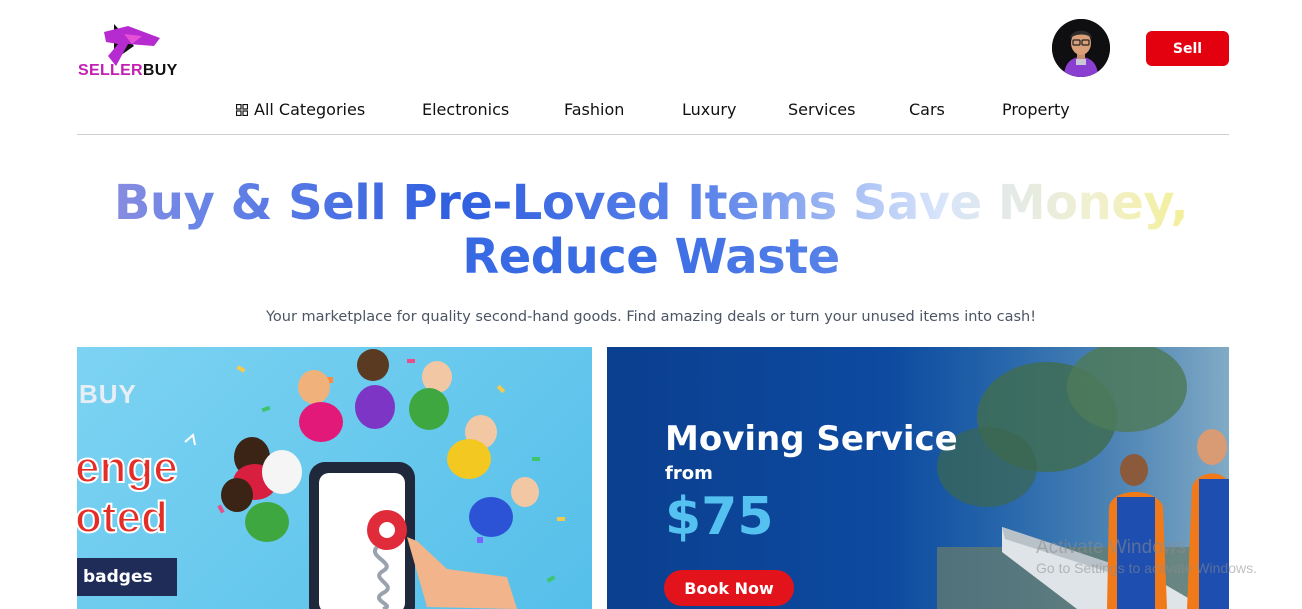 The height and width of the screenshot is (609, 1302). What do you see at coordinates (108, 394) in the screenshot?
I see `banner-brand-text: BUY` at bounding box center [108, 394].